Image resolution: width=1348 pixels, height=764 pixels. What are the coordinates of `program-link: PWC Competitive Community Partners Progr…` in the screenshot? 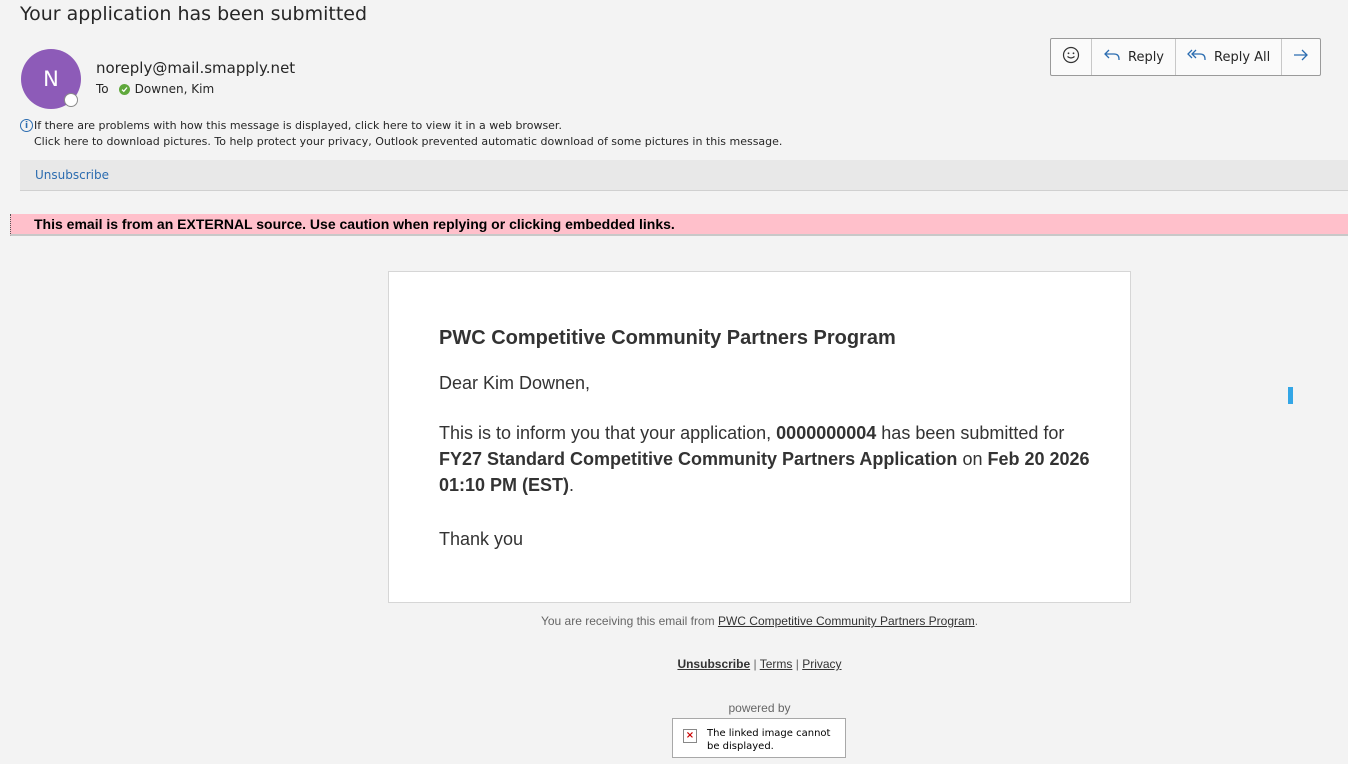 It's located at (846, 621).